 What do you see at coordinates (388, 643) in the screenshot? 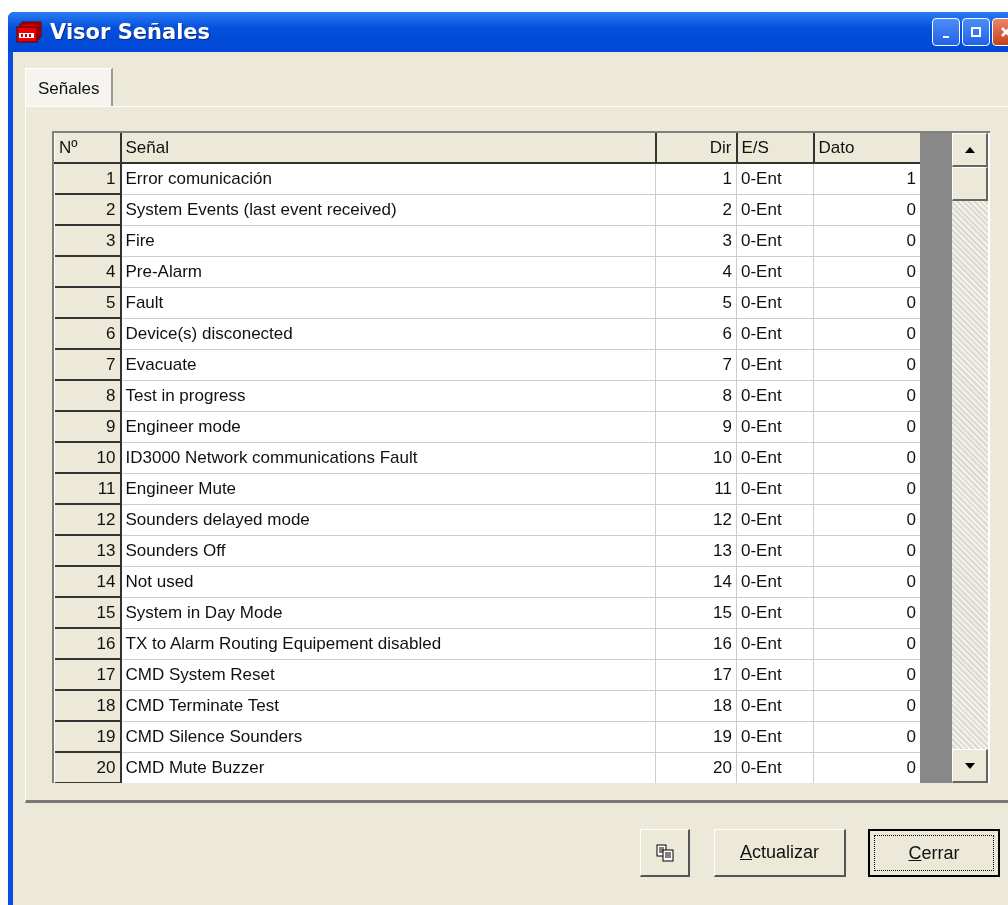
I see `table-cell: TX to Alarm Routing Equipement disabled` at bounding box center [388, 643].